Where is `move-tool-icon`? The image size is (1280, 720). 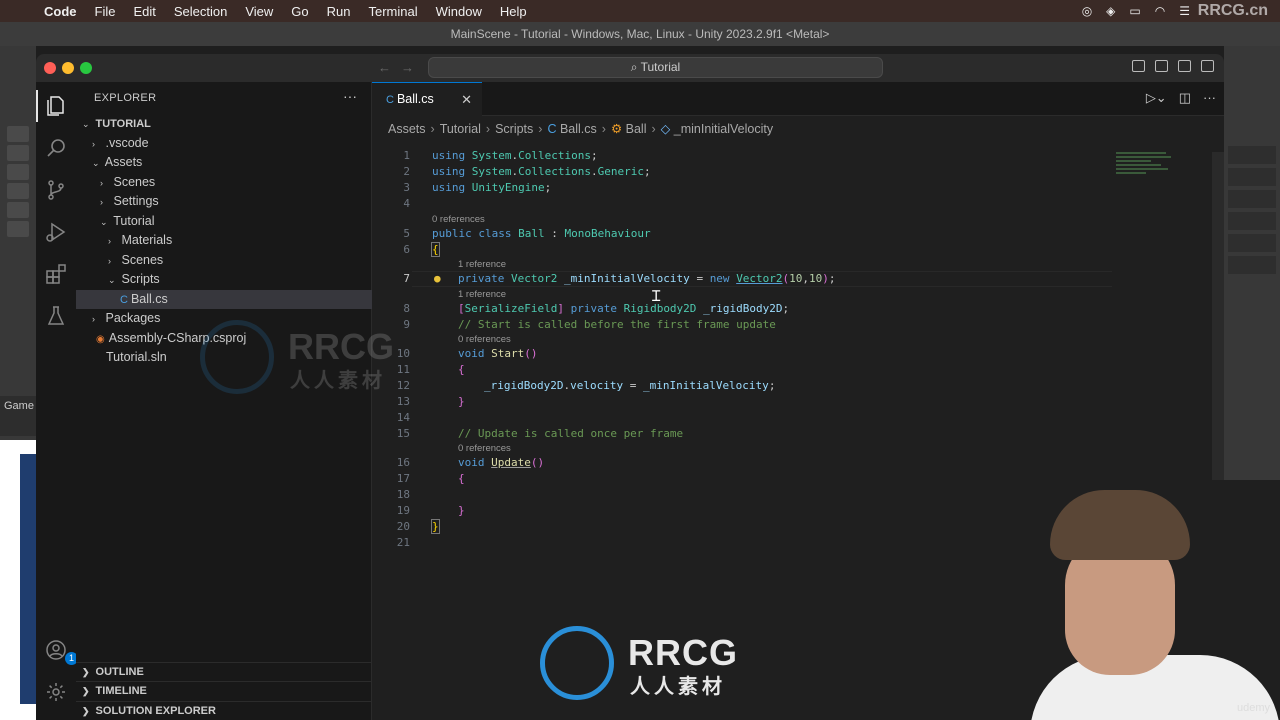 move-tool-icon is located at coordinates (18, 153).